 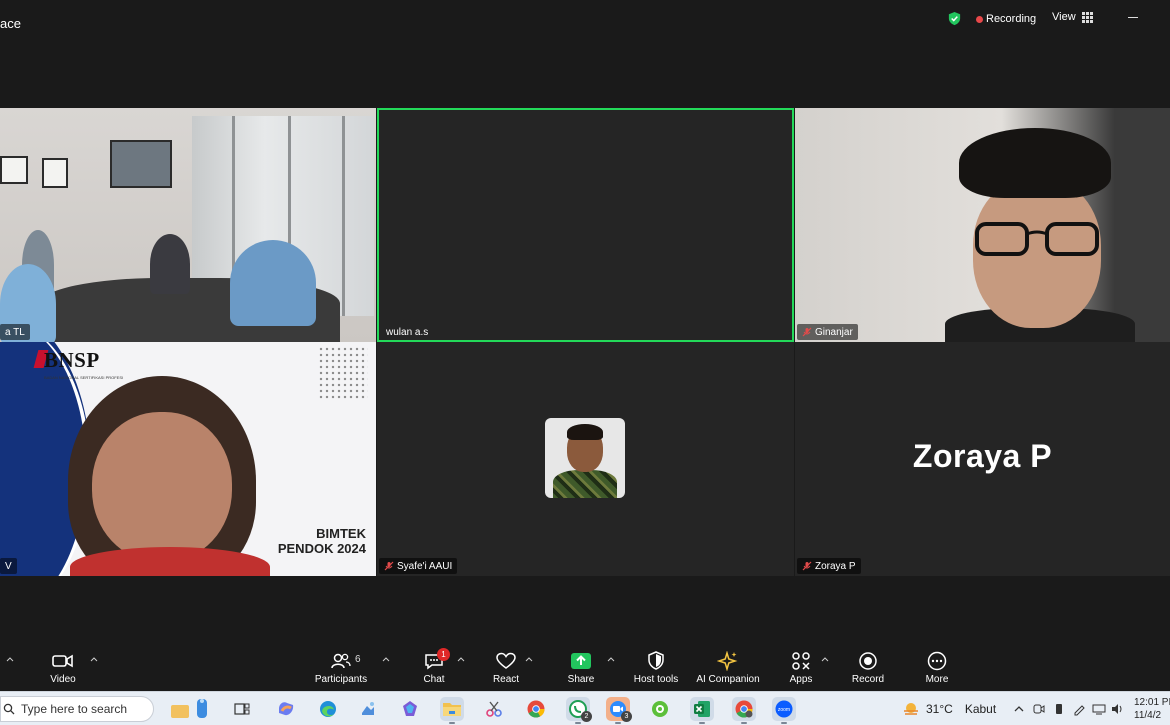 I want to click on more-label: More, so click(x=937, y=679).